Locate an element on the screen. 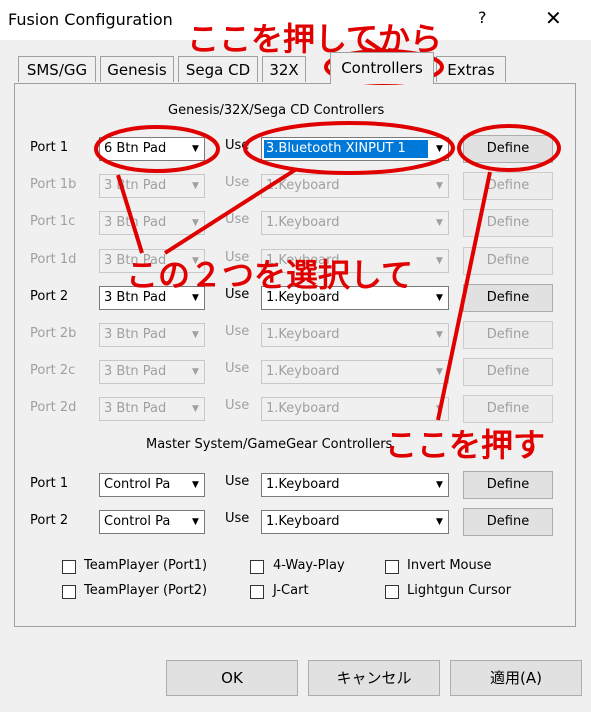 The image size is (591, 712). genesis-section-title: Genesis/32X/Sega CD Controllers is located at coordinates (276, 110).